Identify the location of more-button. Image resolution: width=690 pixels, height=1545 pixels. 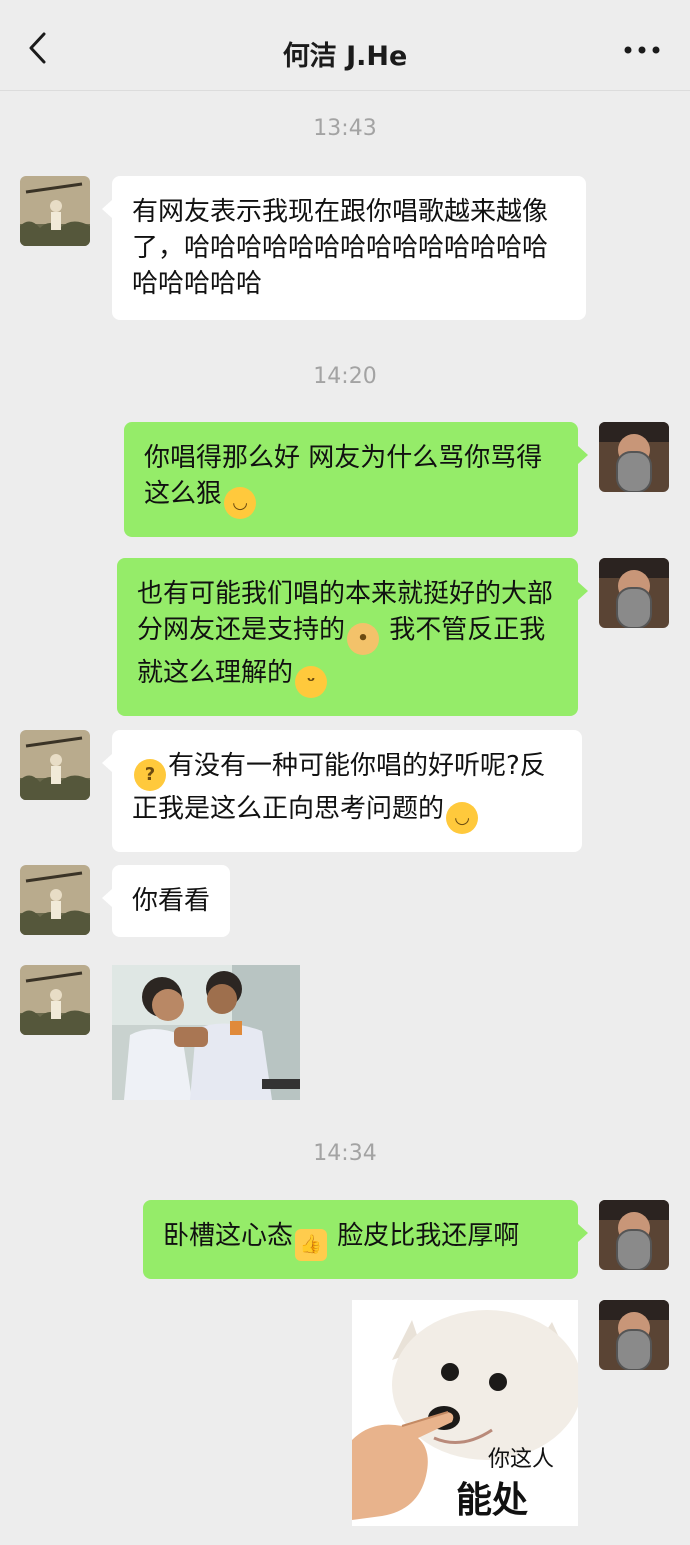
(642, 50).